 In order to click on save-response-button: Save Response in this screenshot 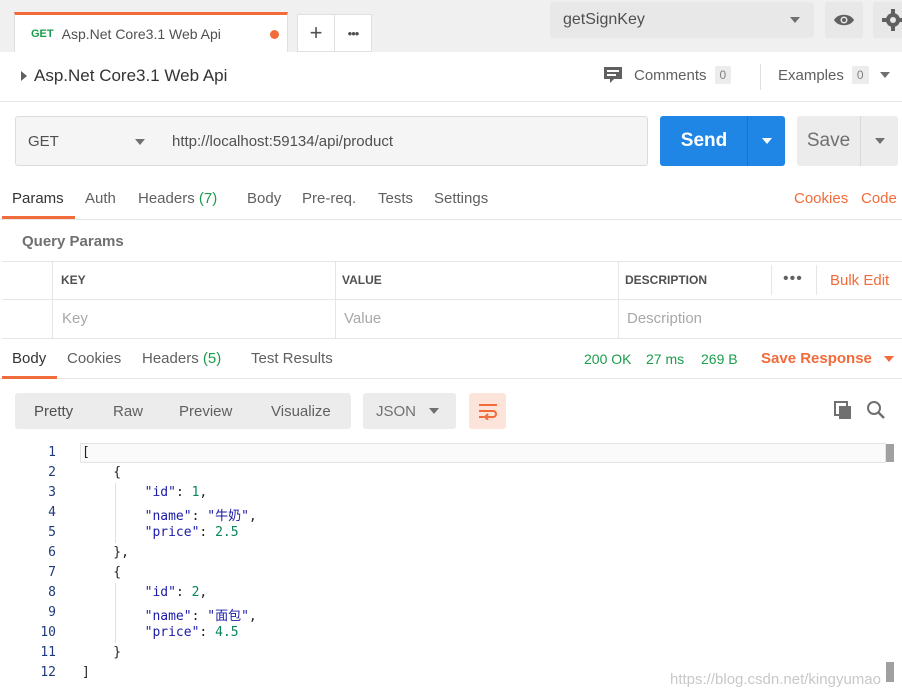, I will do `click(827, 358)`.